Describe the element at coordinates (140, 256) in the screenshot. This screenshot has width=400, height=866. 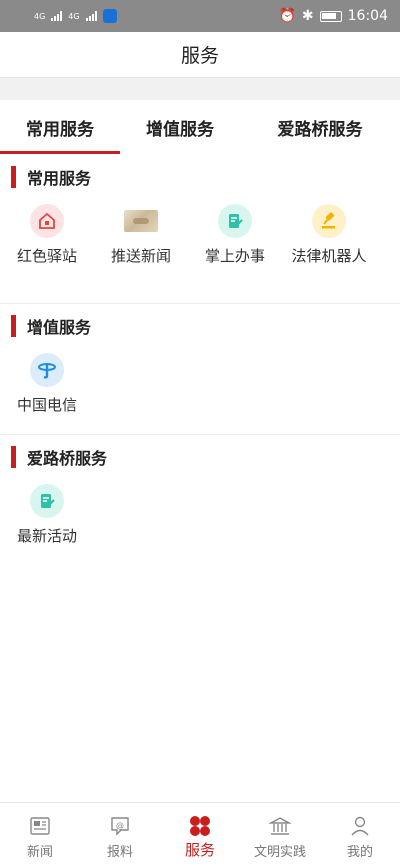
I see `service-label: 推送新闻` at that location.